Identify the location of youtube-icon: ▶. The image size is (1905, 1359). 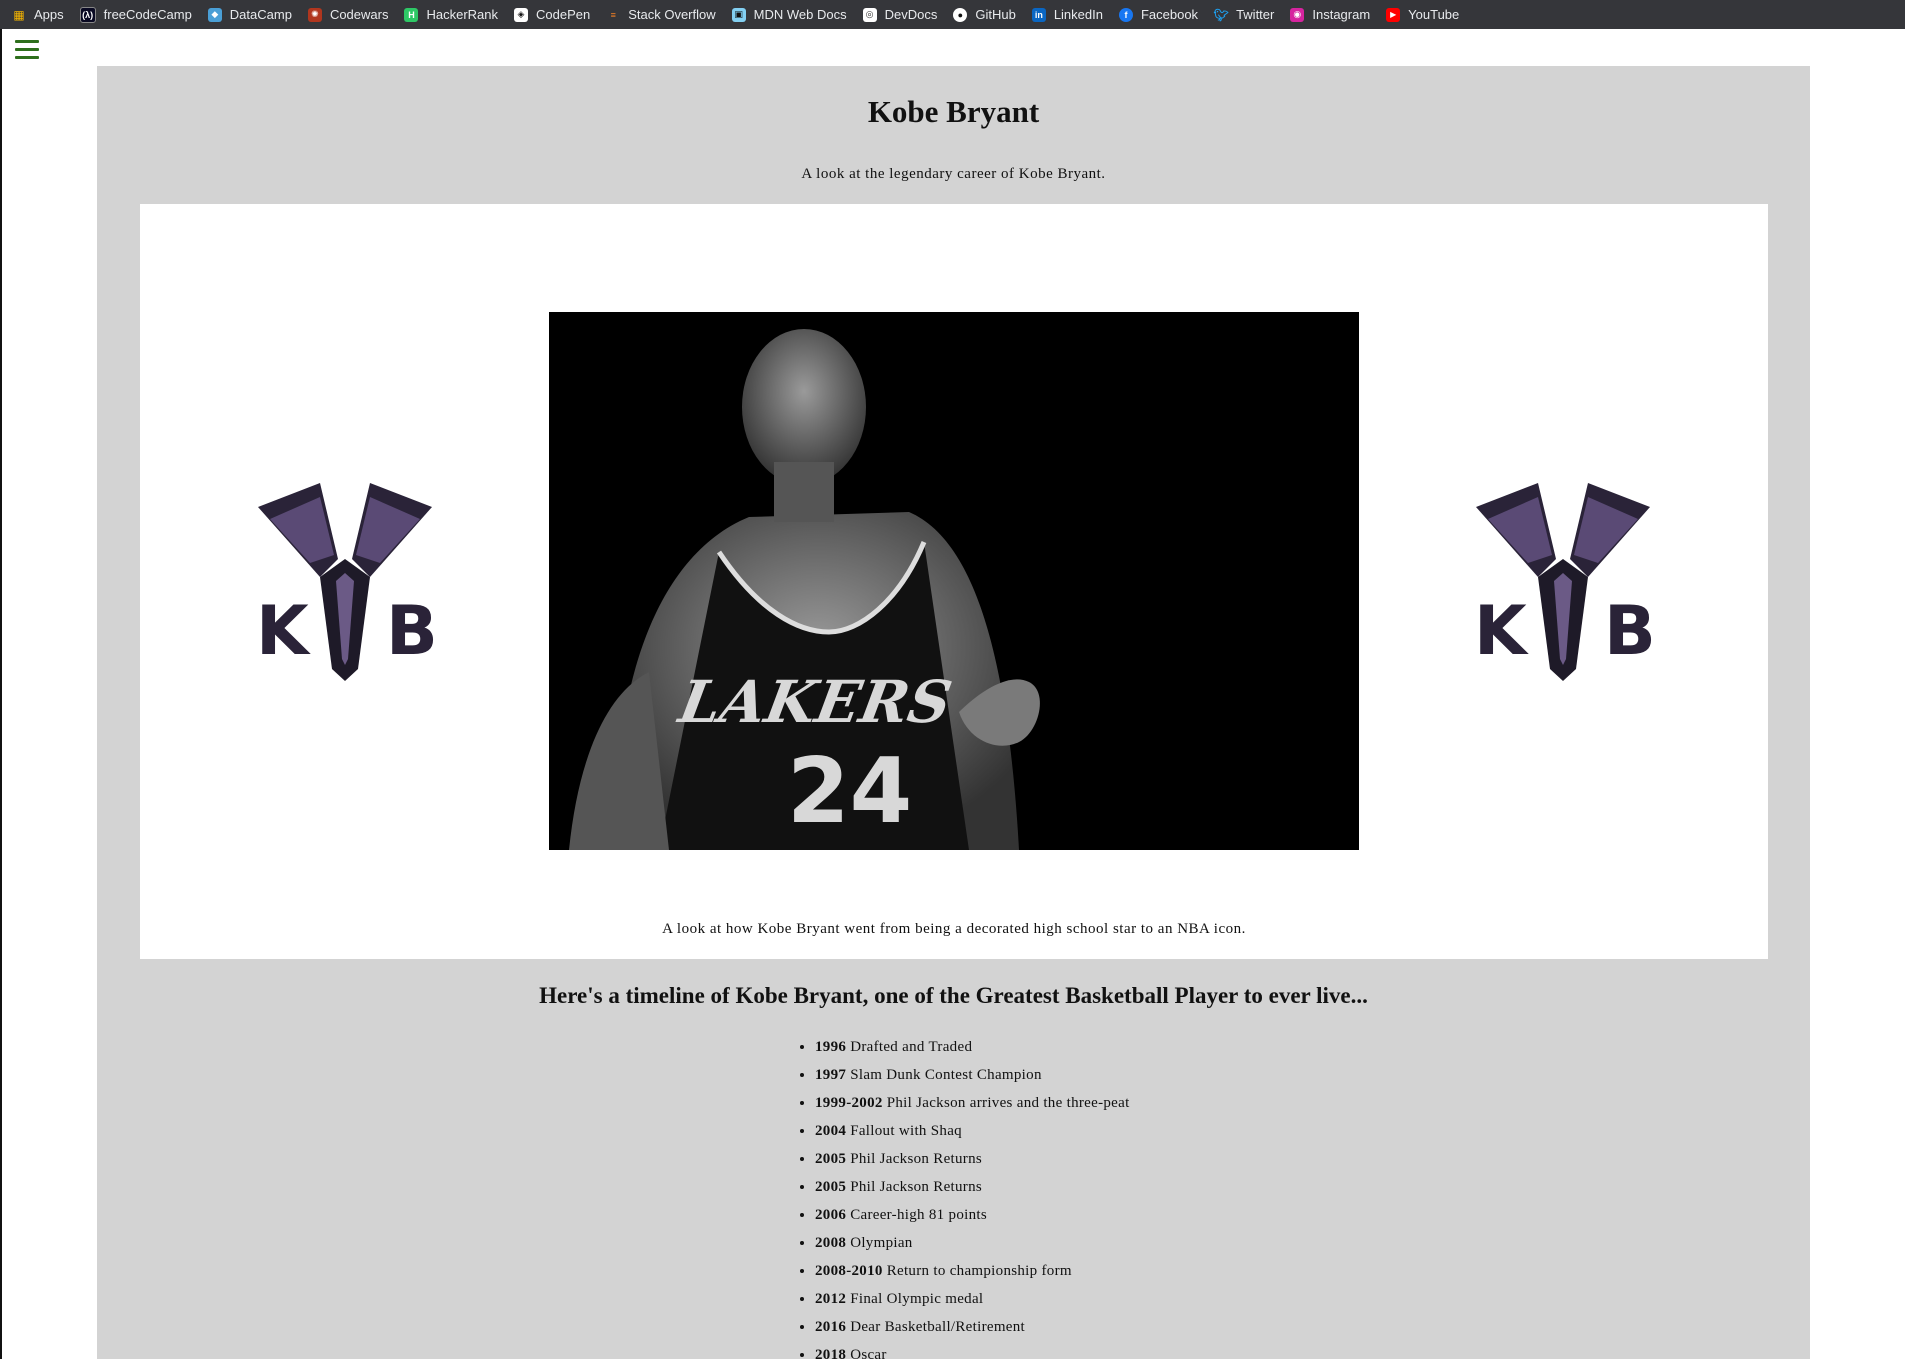
(1393, 14).